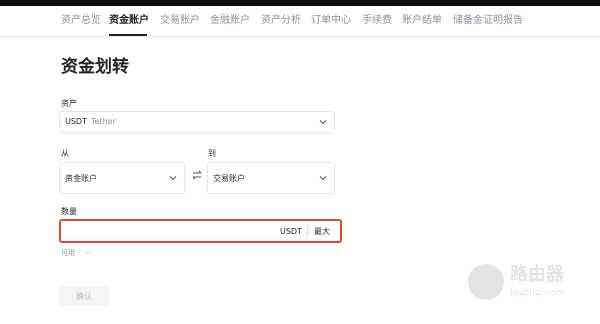 The image size is (600, 324). I want to click on amount-field: USDT 最大, so click(200, 231).